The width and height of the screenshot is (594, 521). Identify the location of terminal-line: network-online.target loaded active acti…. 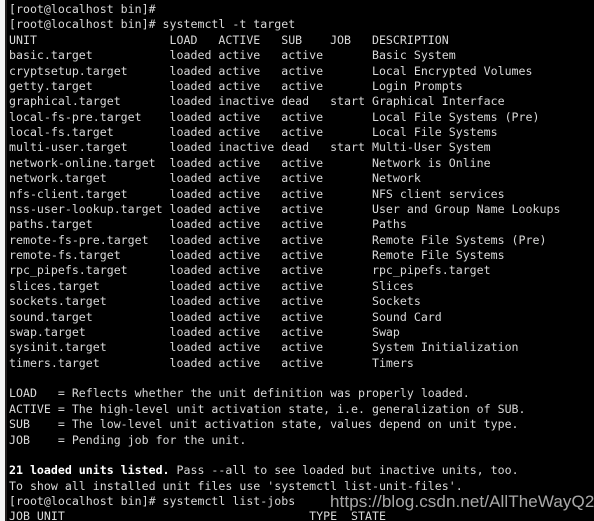
(250, 162).